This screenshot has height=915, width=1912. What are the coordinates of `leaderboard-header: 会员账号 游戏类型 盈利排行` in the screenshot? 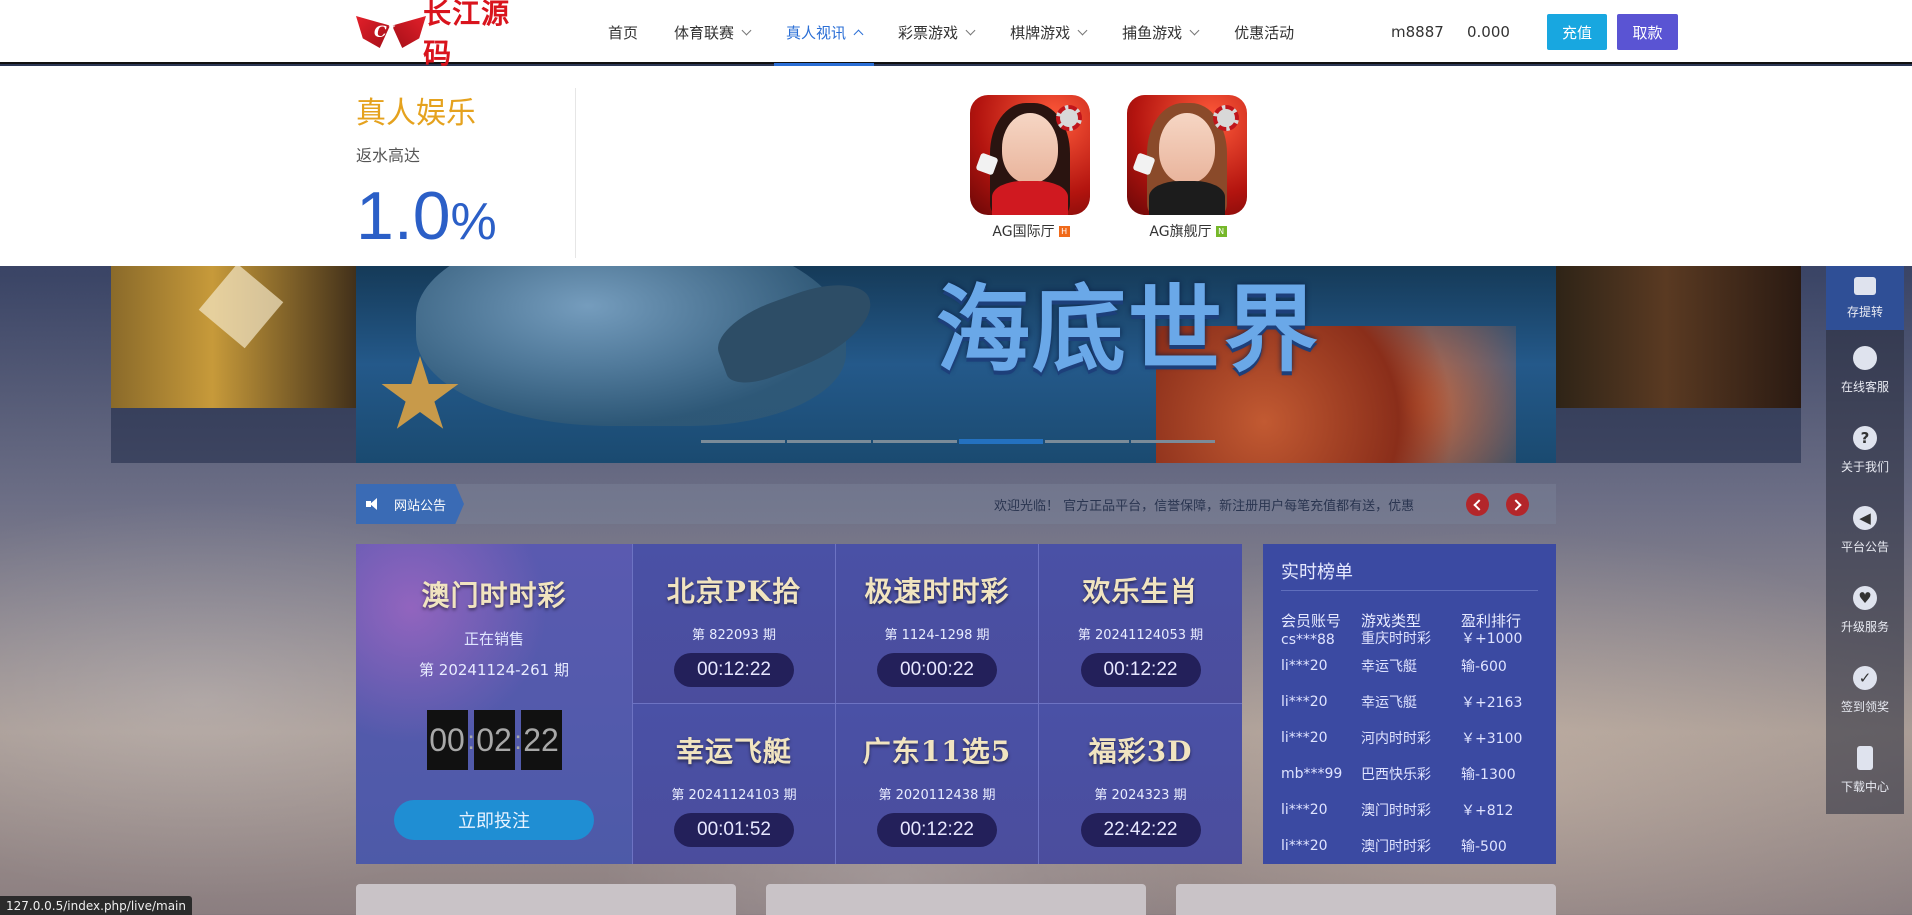 It's located at (1401, 621).